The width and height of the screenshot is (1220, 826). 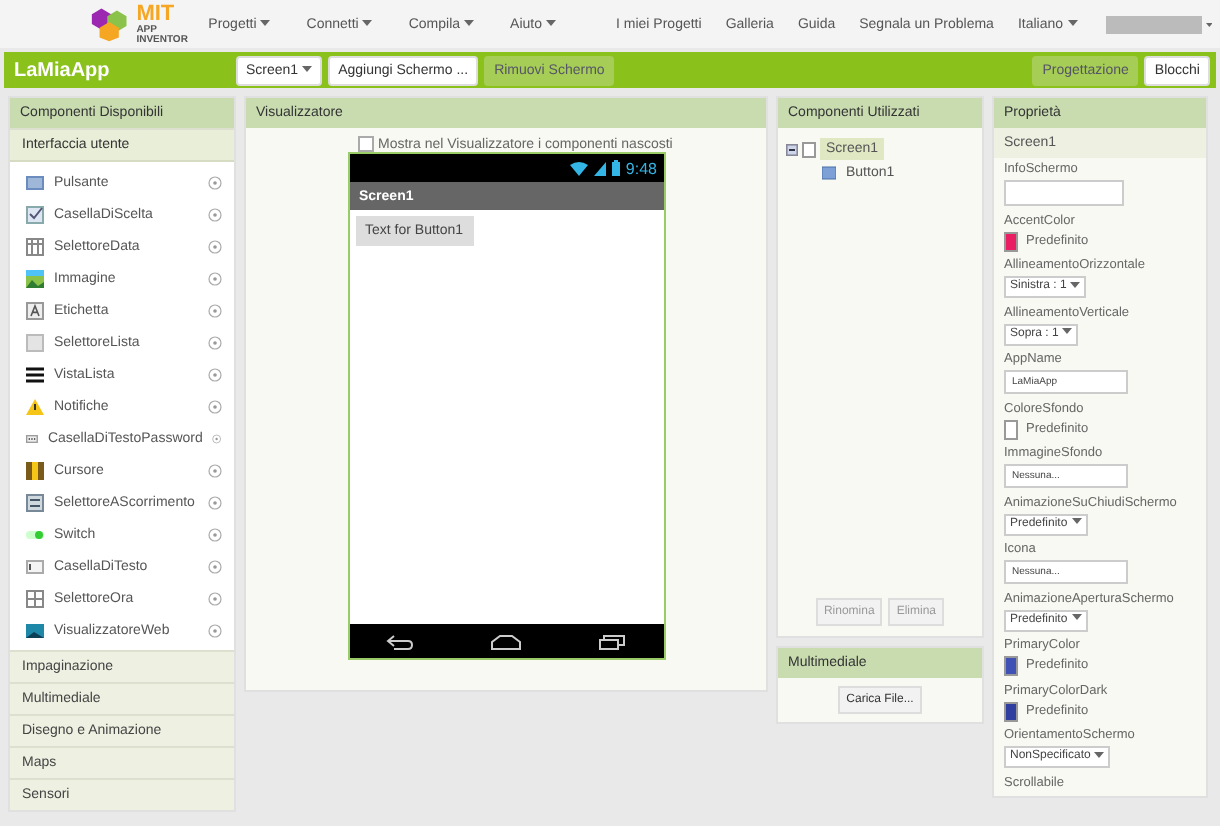 What do you see at coordinates (505, 641) in the screenshot?
I see `home-icon` at bounding box center [505, 641].